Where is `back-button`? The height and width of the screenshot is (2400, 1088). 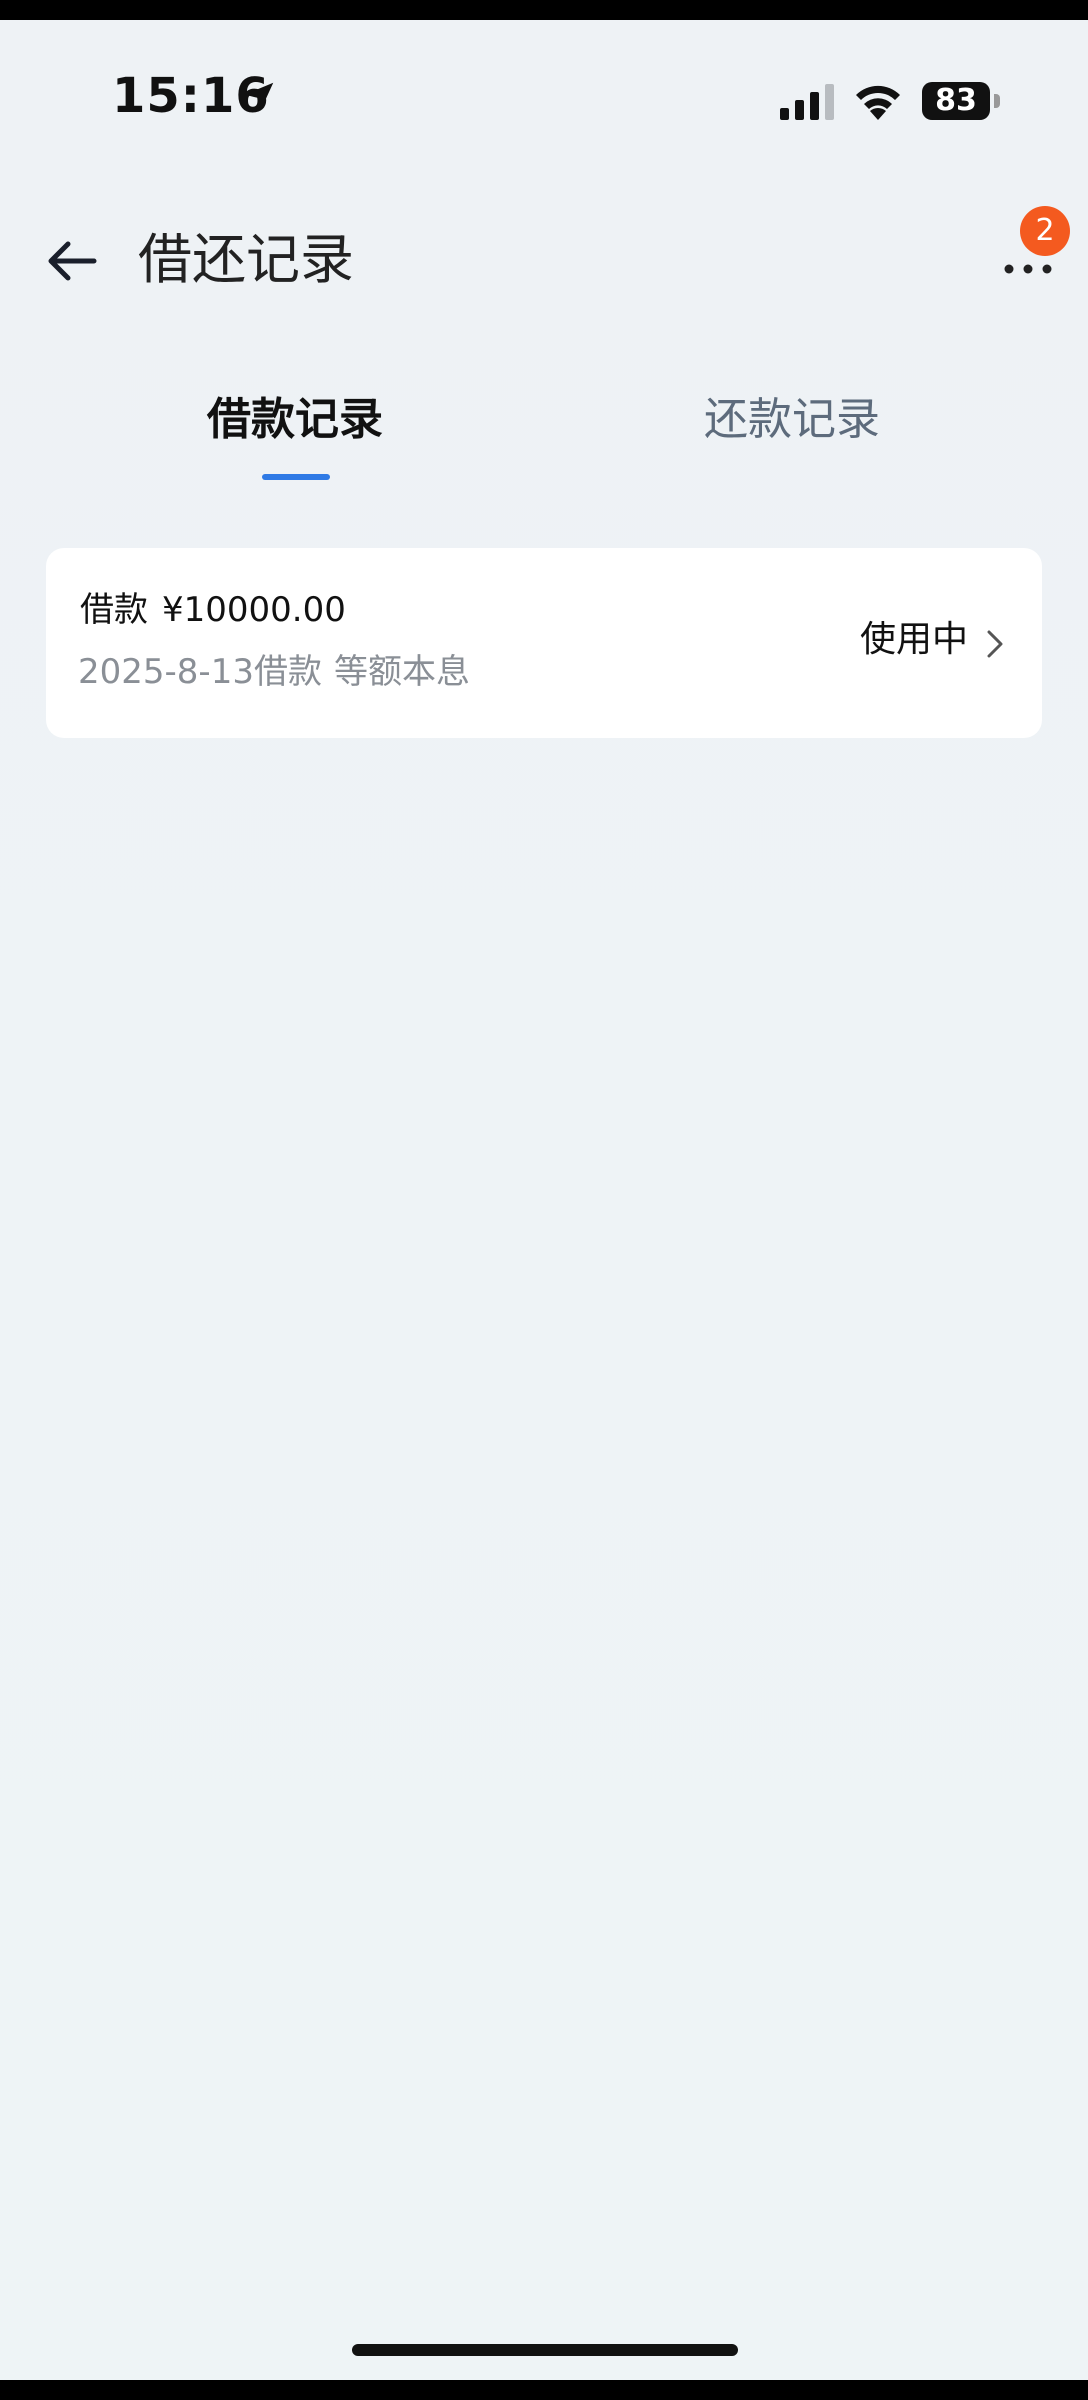 back-button is located at coordinates (73, 261).